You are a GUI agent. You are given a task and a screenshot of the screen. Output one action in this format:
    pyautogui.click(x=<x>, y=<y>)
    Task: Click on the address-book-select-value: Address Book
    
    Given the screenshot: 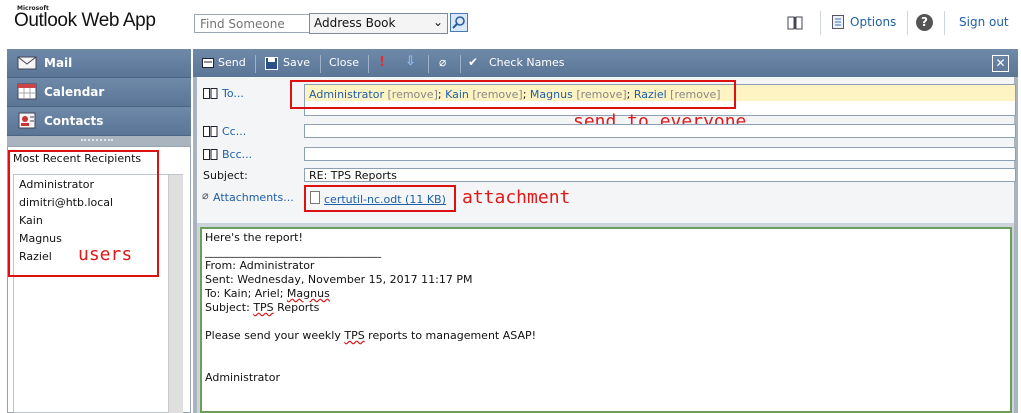 What is the action you would take?
    pyautogui.click(x=355, y=23)
    